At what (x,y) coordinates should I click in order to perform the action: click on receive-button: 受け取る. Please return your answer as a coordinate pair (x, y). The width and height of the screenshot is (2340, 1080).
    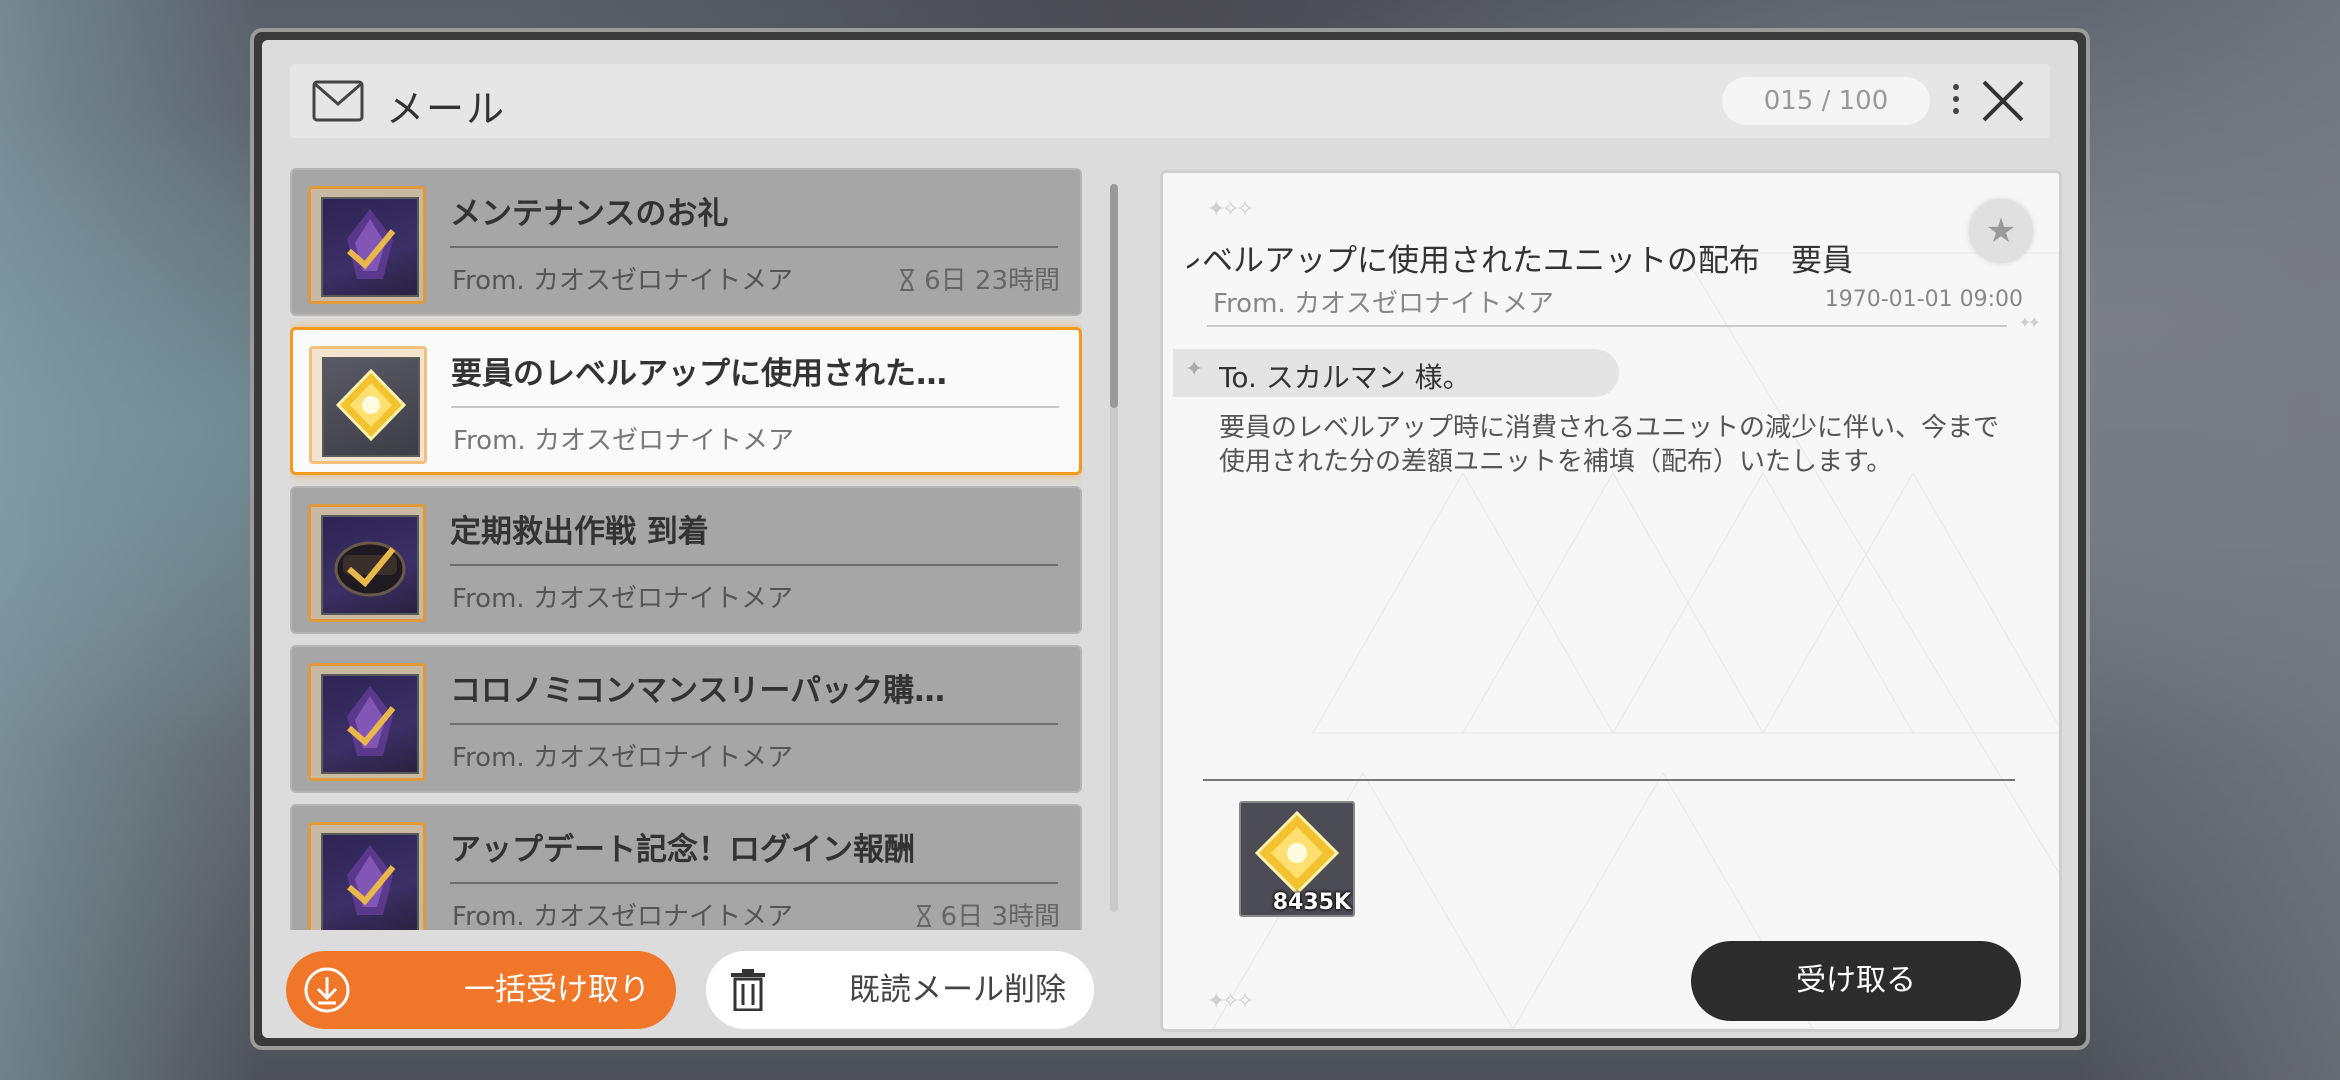
    Looking at the image, I should click on (1856, 981).